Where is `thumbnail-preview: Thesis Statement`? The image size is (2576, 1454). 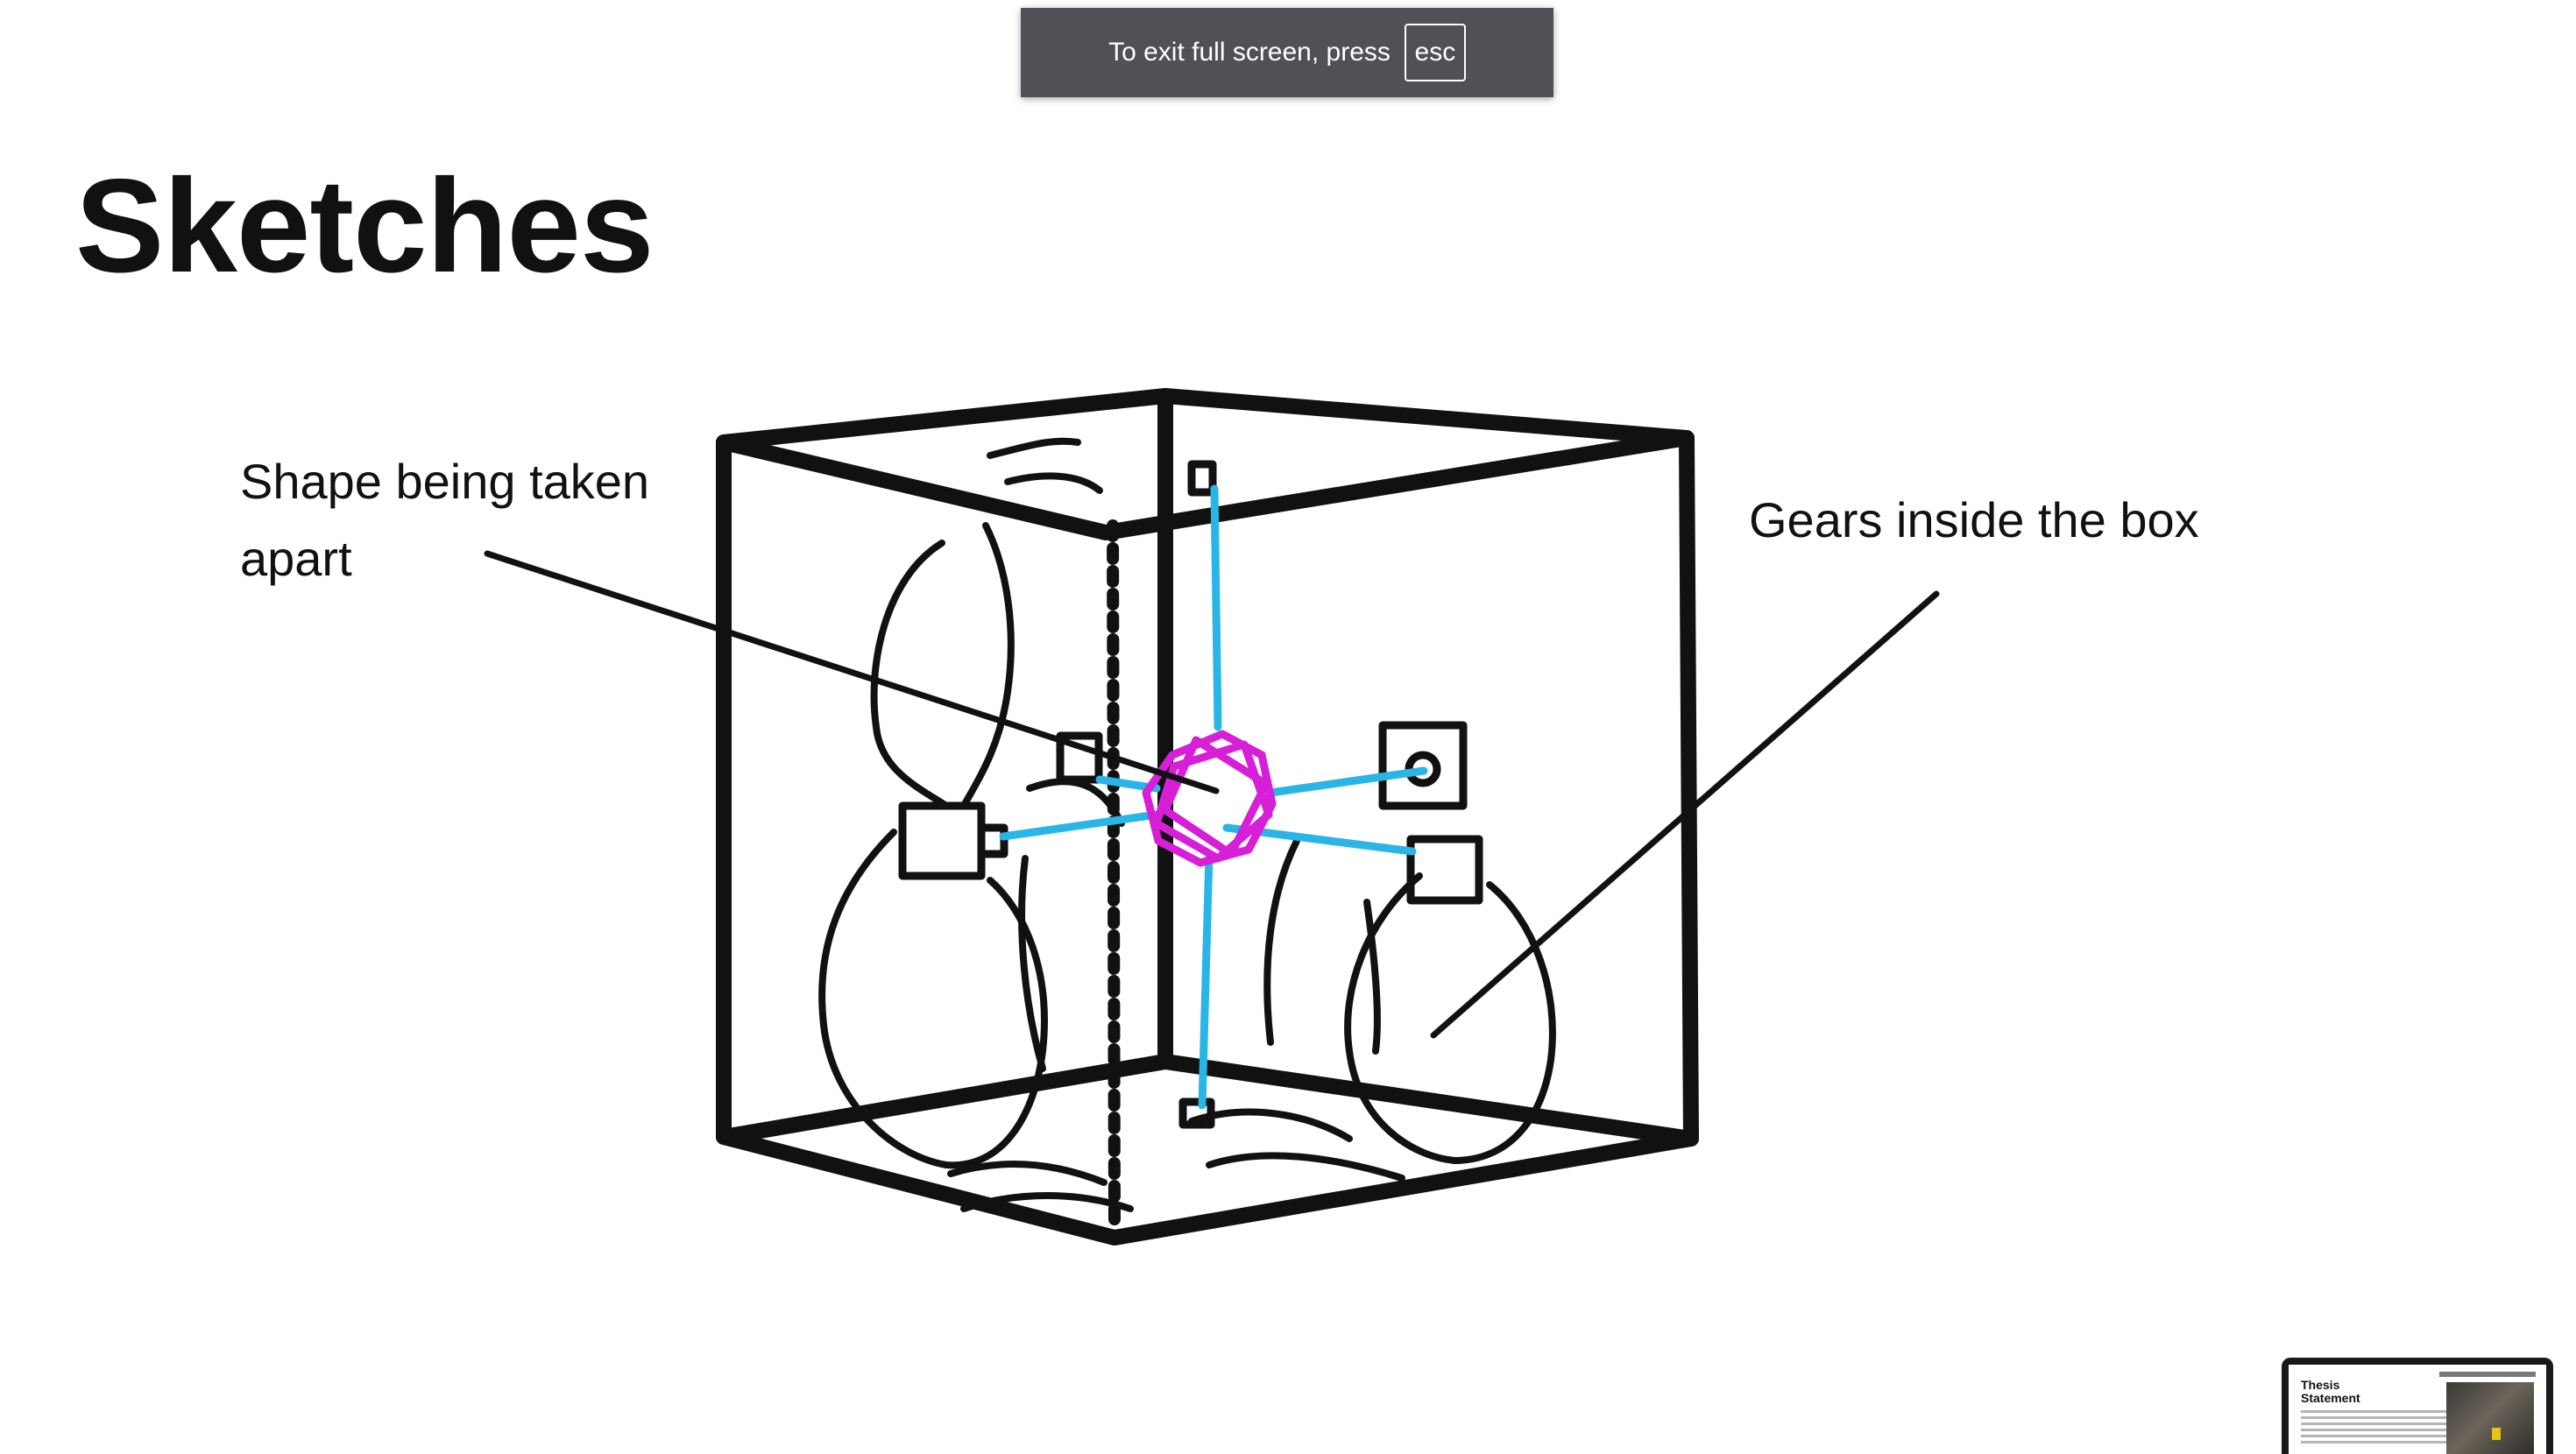 thumbnail-preview: Thesis Statement is located at coordinates (2417, 1409).